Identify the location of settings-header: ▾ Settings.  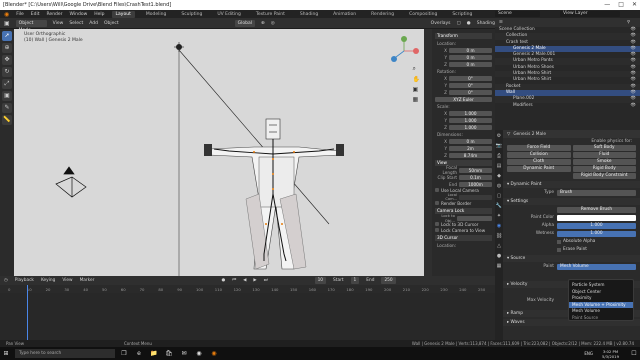
(571, 201).